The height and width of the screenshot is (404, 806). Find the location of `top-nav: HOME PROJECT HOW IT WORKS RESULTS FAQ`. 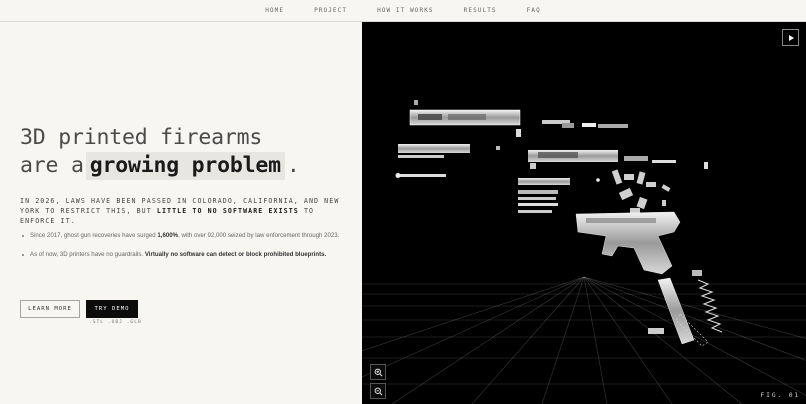

top-nav: HOME PROJECT HOW IT WORKS RESULTS FAQ is located at coordinates (403, 11).